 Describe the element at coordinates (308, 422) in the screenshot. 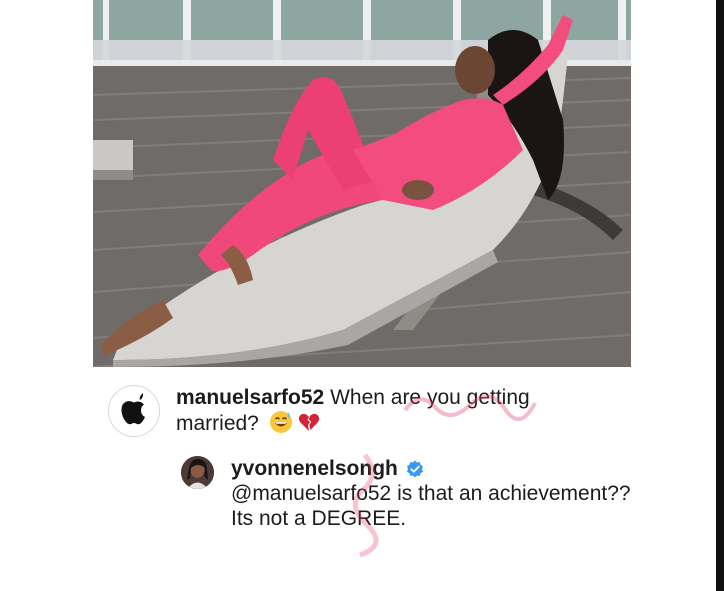

I see `broken-heart-emoji` at that location.